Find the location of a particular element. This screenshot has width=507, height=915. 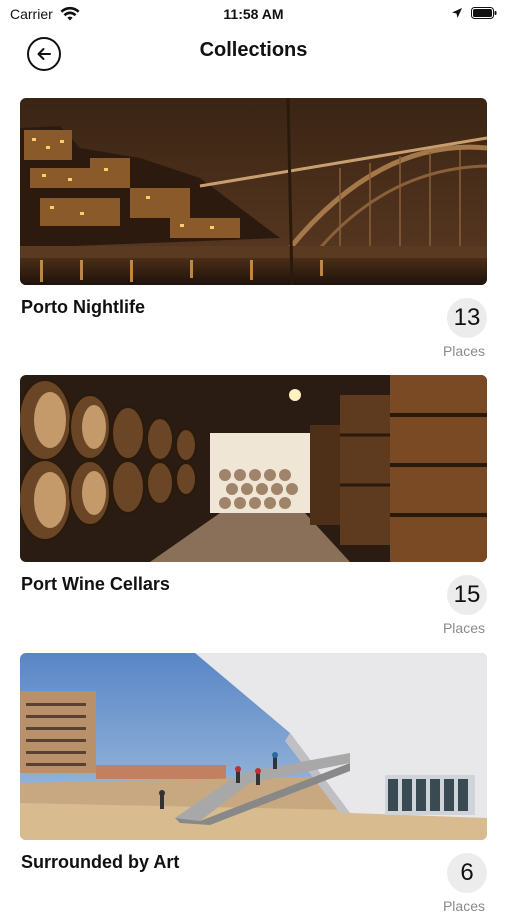

collection-title: Porto Nightlife is located at coordinates (83, 307).